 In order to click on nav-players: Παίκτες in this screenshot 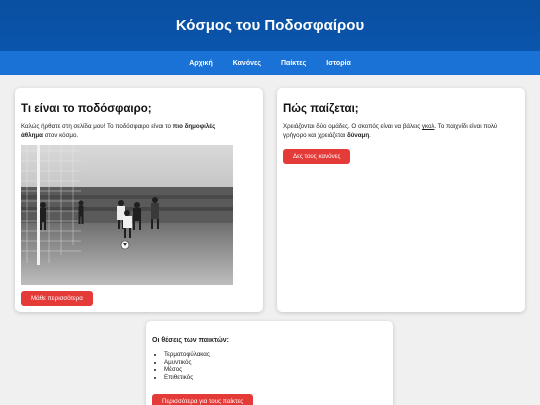, I will do `click(293, 63)`.